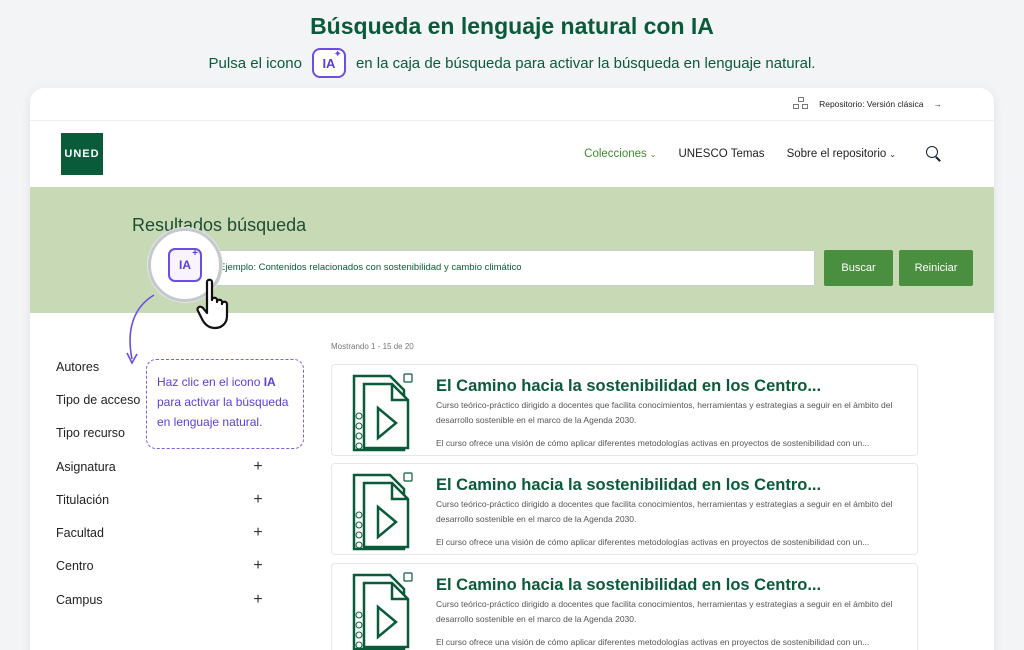 The height and width of the screenshot is (650, 1024). I want to click on filter-label: Campus, so click(79, 599).